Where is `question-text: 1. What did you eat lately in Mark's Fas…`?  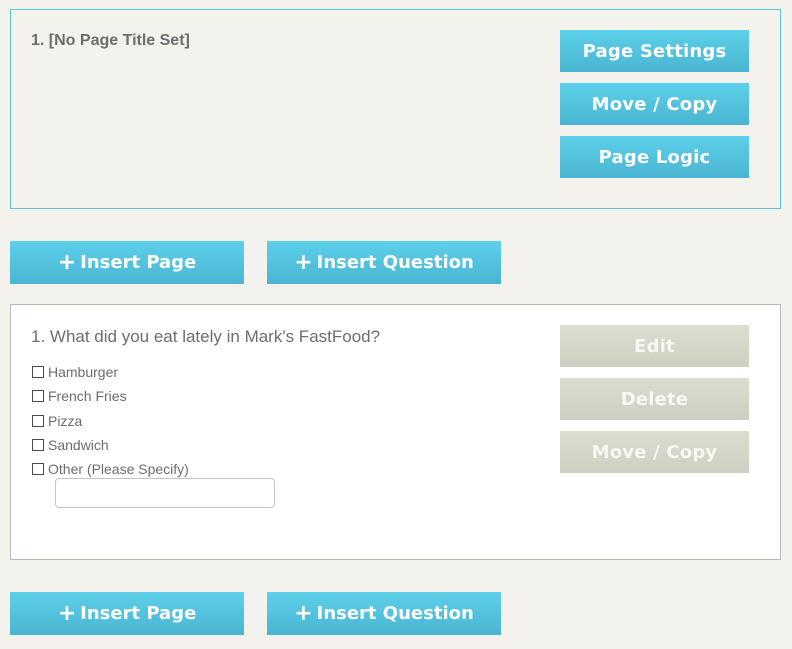
question-text: 1. What did you eat lately in Mark's Fas… is located at coordinates (206, 336).